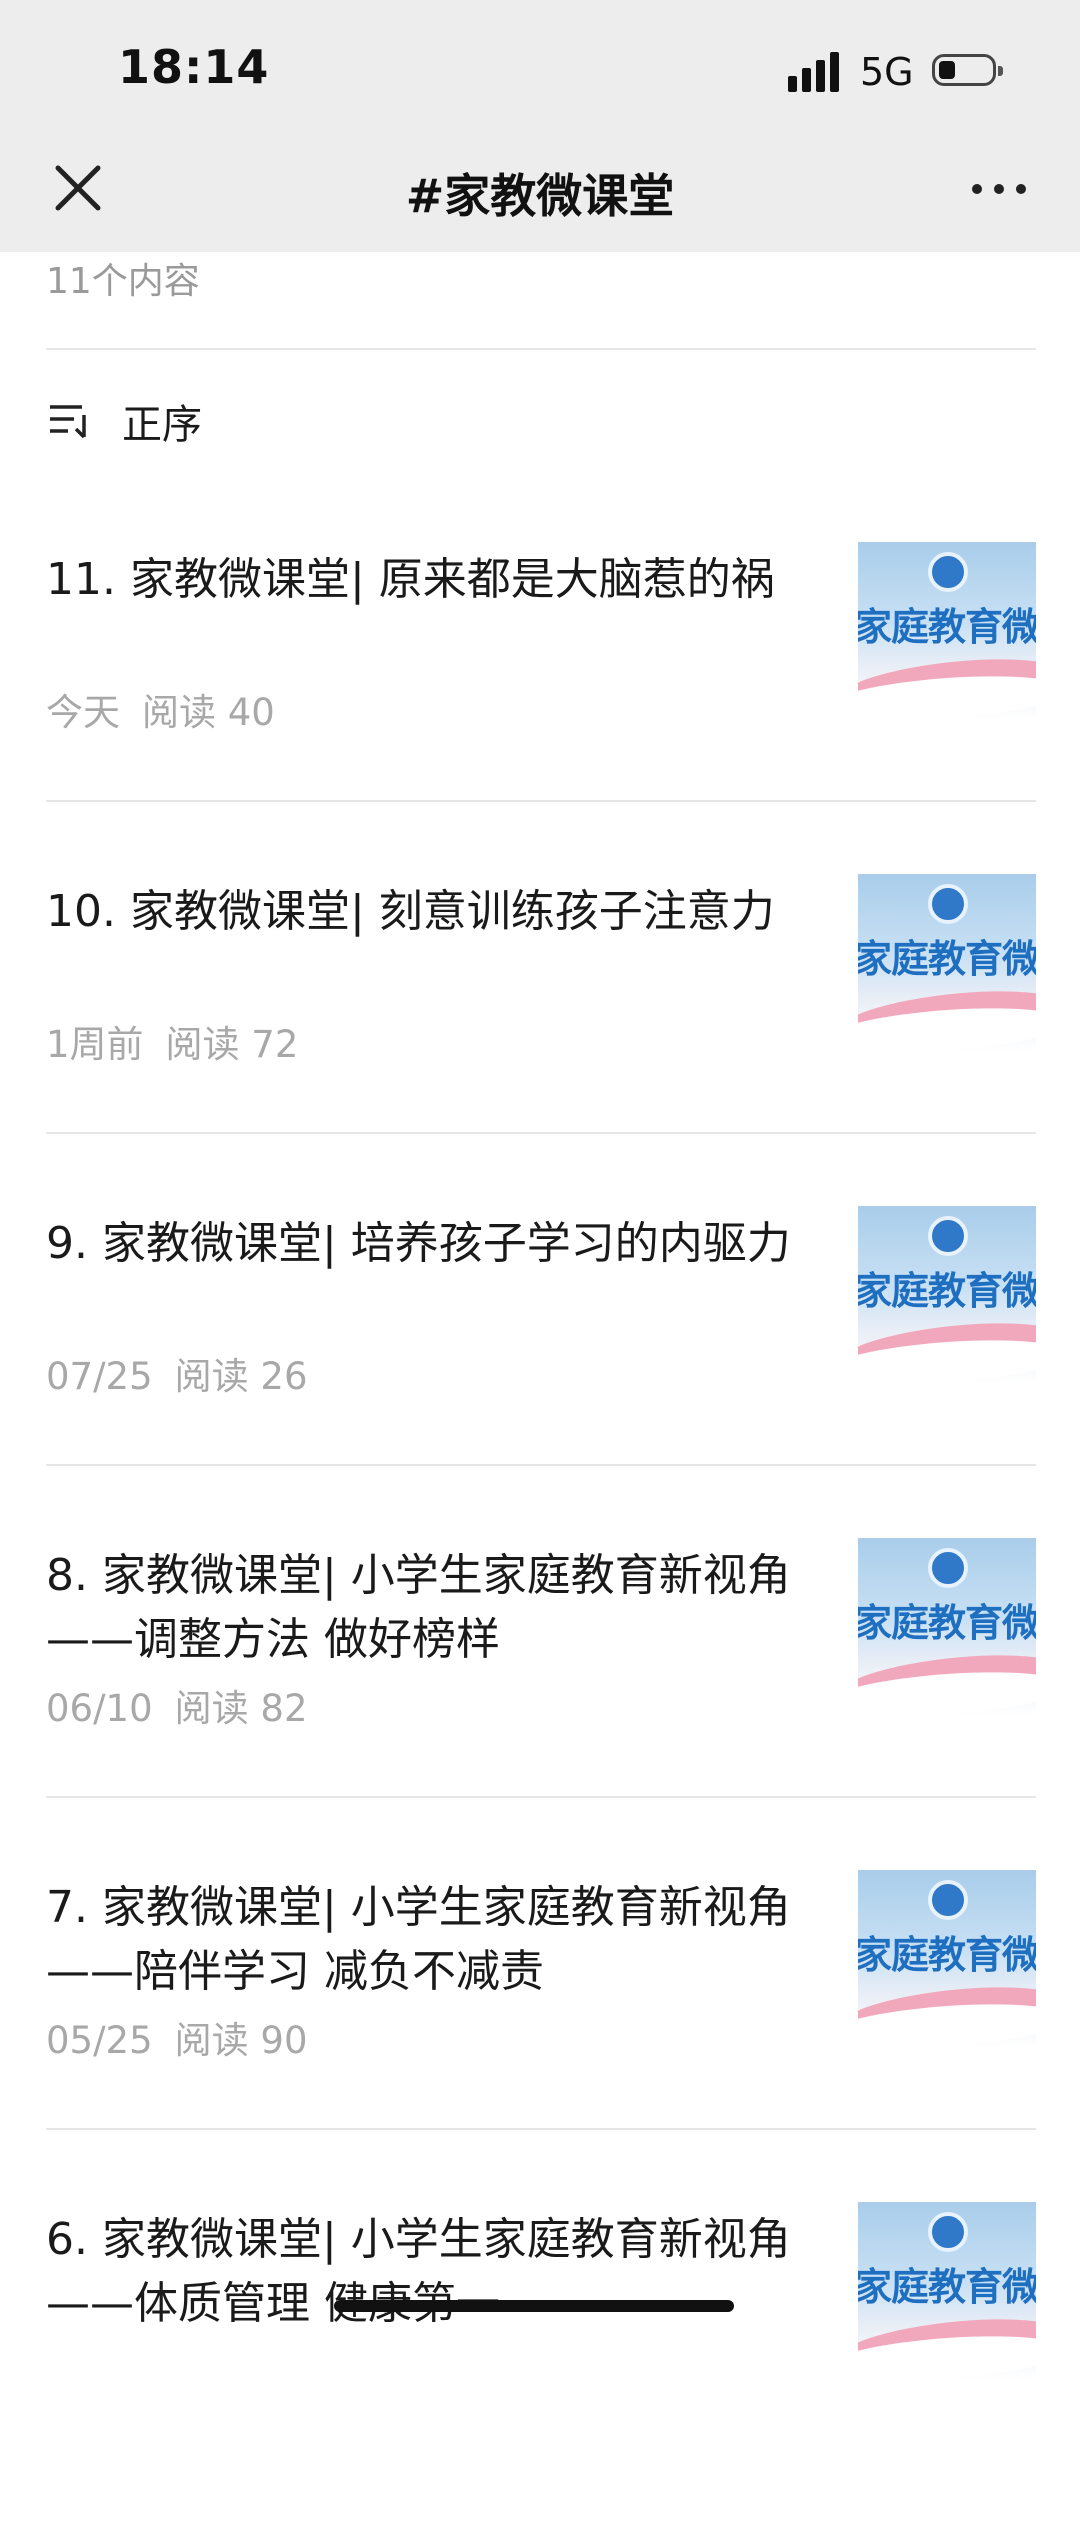 The image size is (1080, 2540). Describe the element at coordinates (541, 2371) in the screenshot. I see `article-item: 6. 家教微课堂| 小学生家庭教育新视角——体质管理 健康第一 家庭教育微课` at that location.